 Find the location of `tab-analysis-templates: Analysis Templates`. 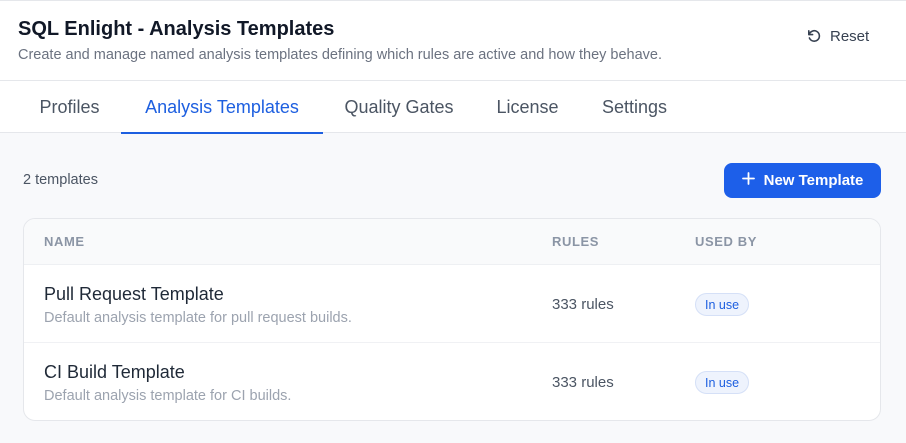

tab-analysis-templates: Analysis Templates is located at coordinates (222, 107).